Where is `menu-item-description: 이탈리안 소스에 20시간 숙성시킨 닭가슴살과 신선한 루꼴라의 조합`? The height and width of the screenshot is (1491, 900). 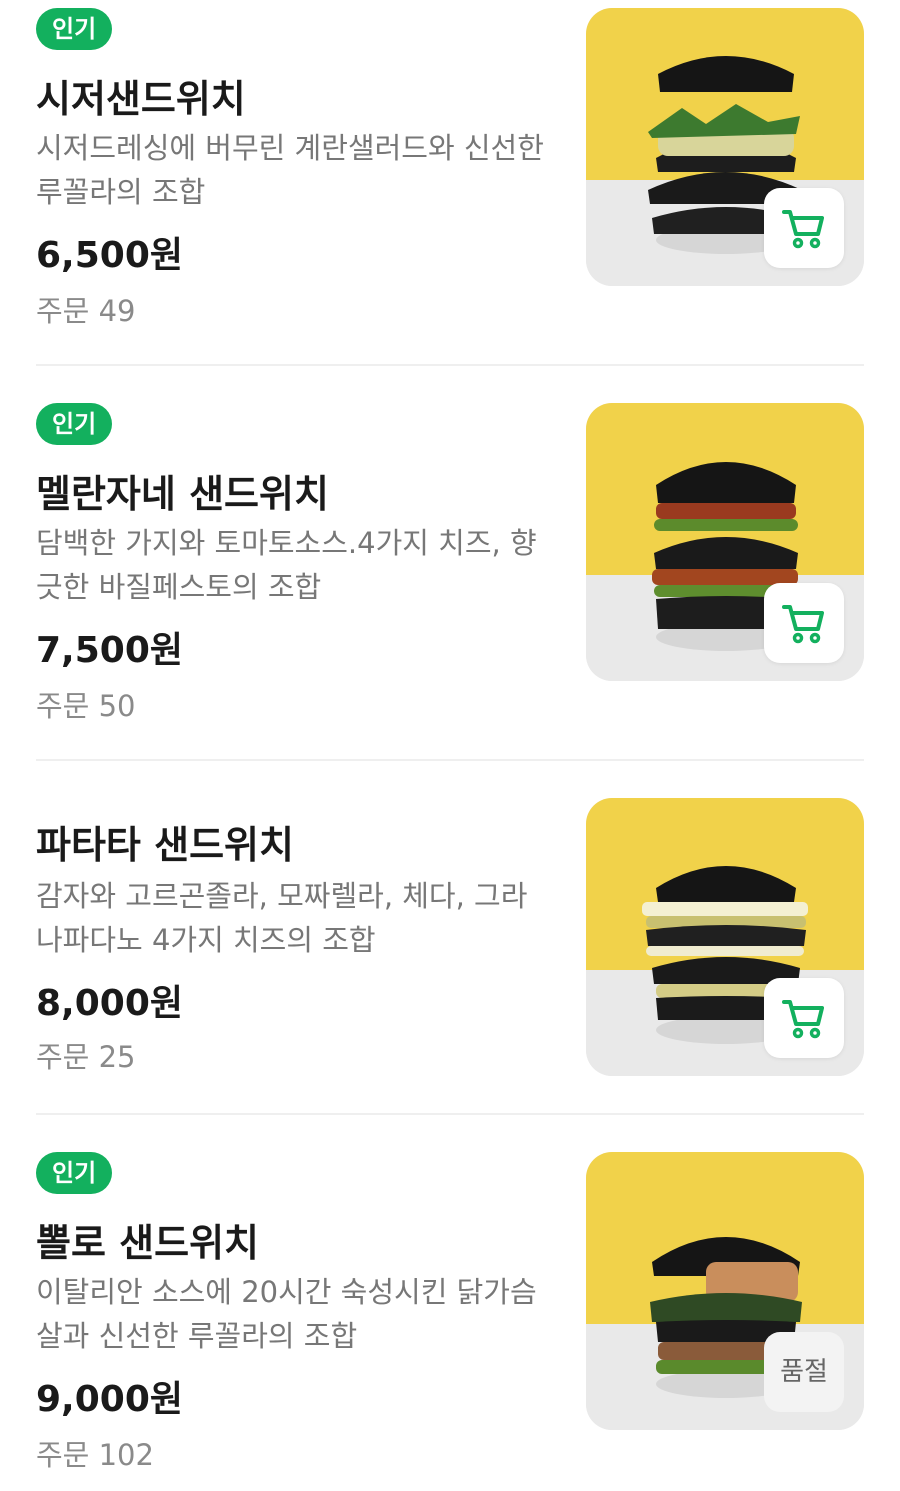 menu-item-description: 이탈리안 소스에 20시간 숙성시킨 닭가슴살과 신선한 루꼴라의 조합 is located at coordinates (286, 1314).